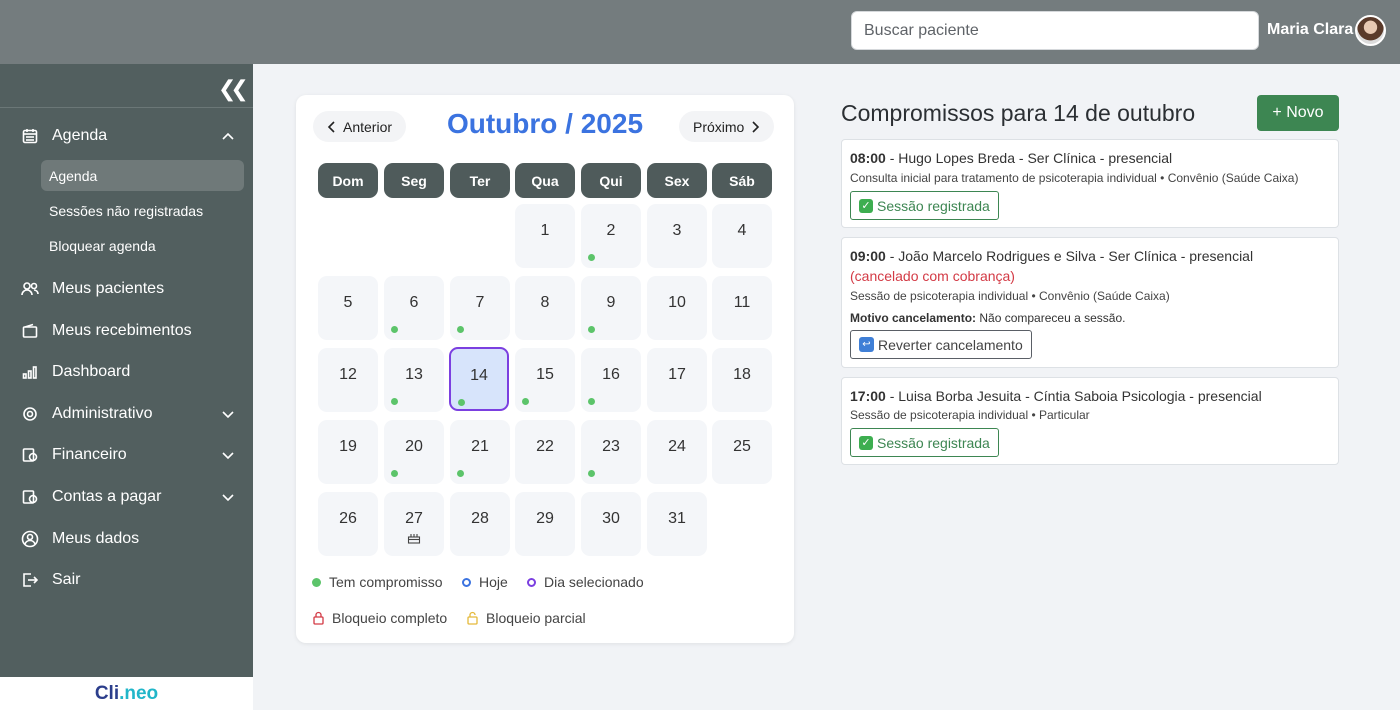 This screenshot has height=710, width=1400. Describe the element at coordinates (1298, 113) in the screenshot. I see `new-appointment-button: + Novo` at that location.